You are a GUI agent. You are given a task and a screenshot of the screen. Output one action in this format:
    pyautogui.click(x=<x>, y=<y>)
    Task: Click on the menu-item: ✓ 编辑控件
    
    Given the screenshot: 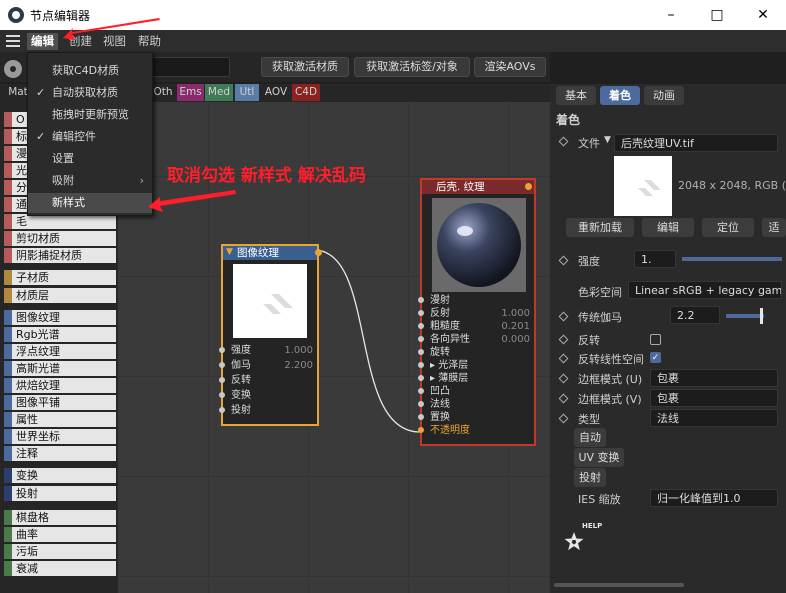 What is the action you would take?
    pyautogui.click(x=90, y=137)
    